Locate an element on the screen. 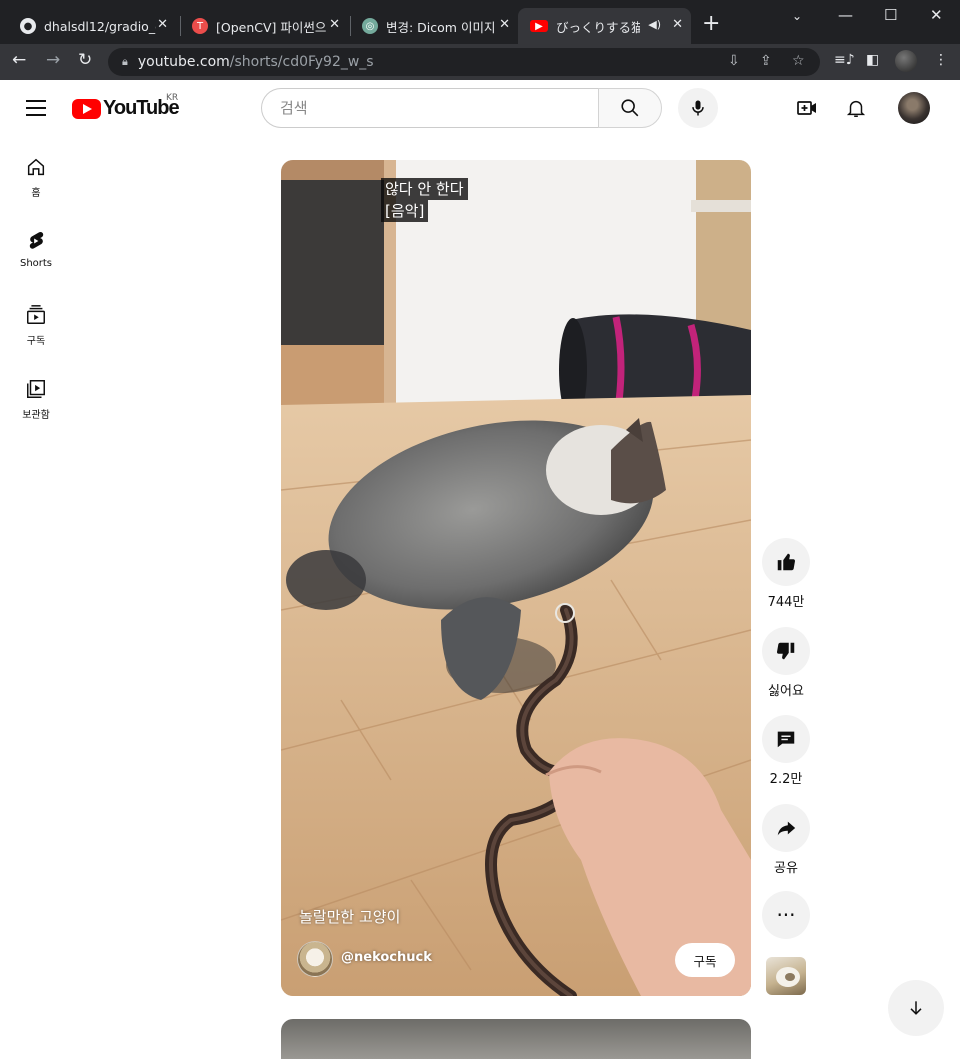 The image size is (960, 1059). share-page-icon: ⇪ is located at coordinates (766, 61).